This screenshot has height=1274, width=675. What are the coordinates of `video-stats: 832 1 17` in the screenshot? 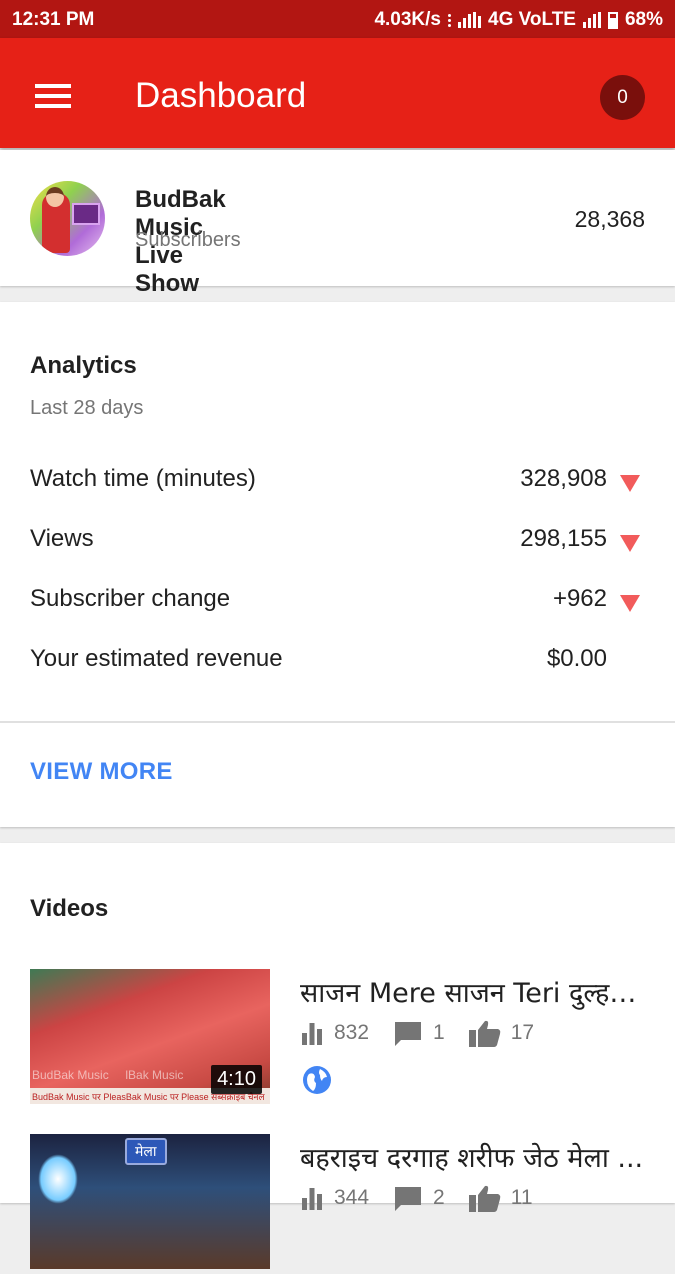 It's located at (429, 1033).